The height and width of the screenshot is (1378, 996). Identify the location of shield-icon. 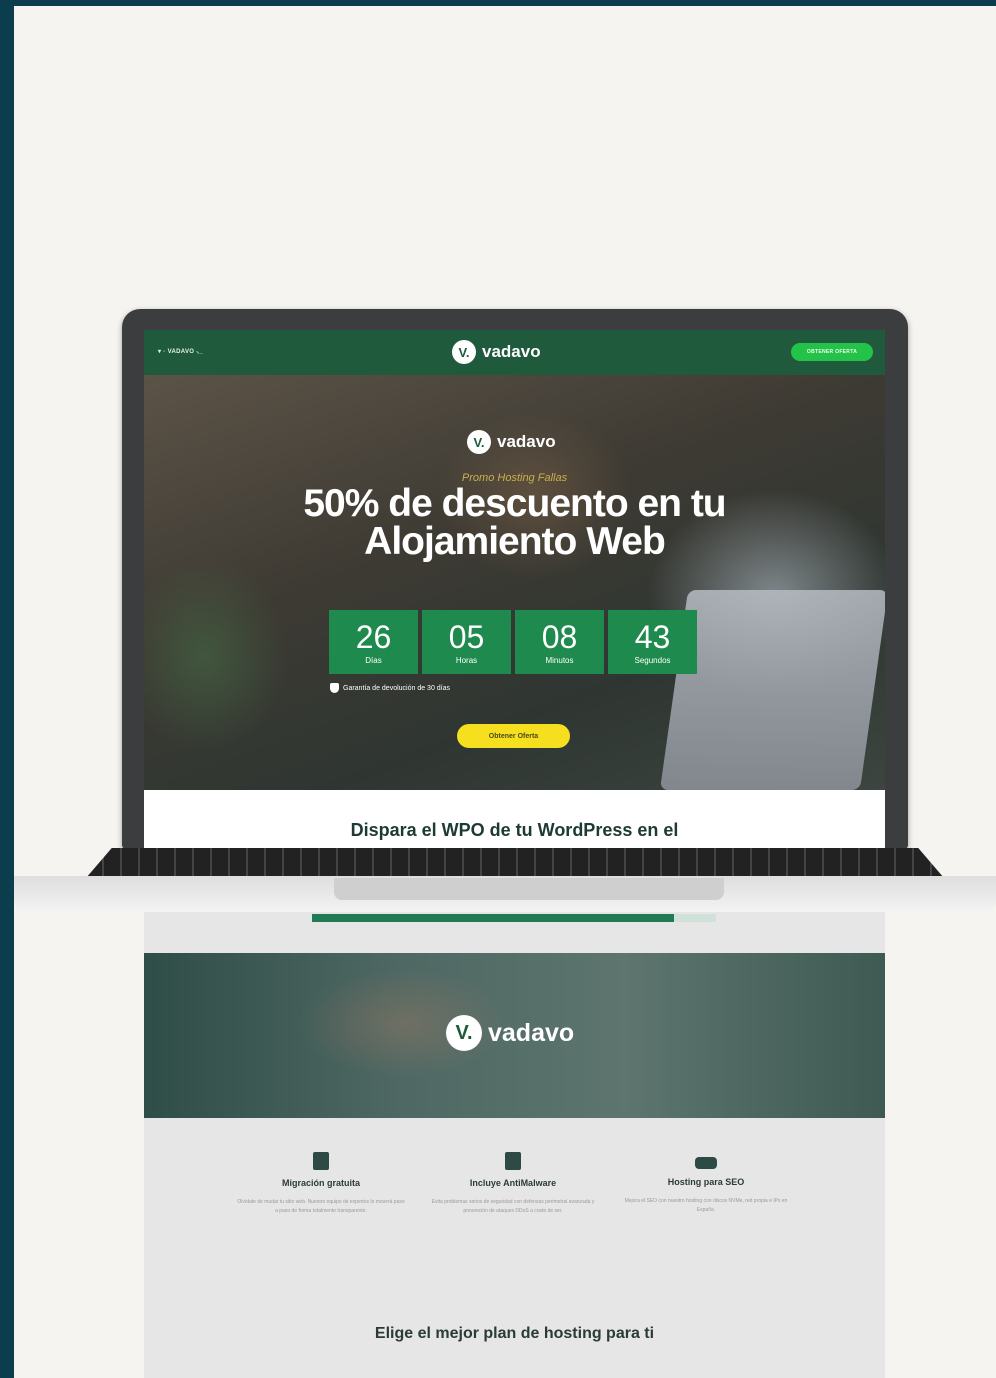
(334, 688).